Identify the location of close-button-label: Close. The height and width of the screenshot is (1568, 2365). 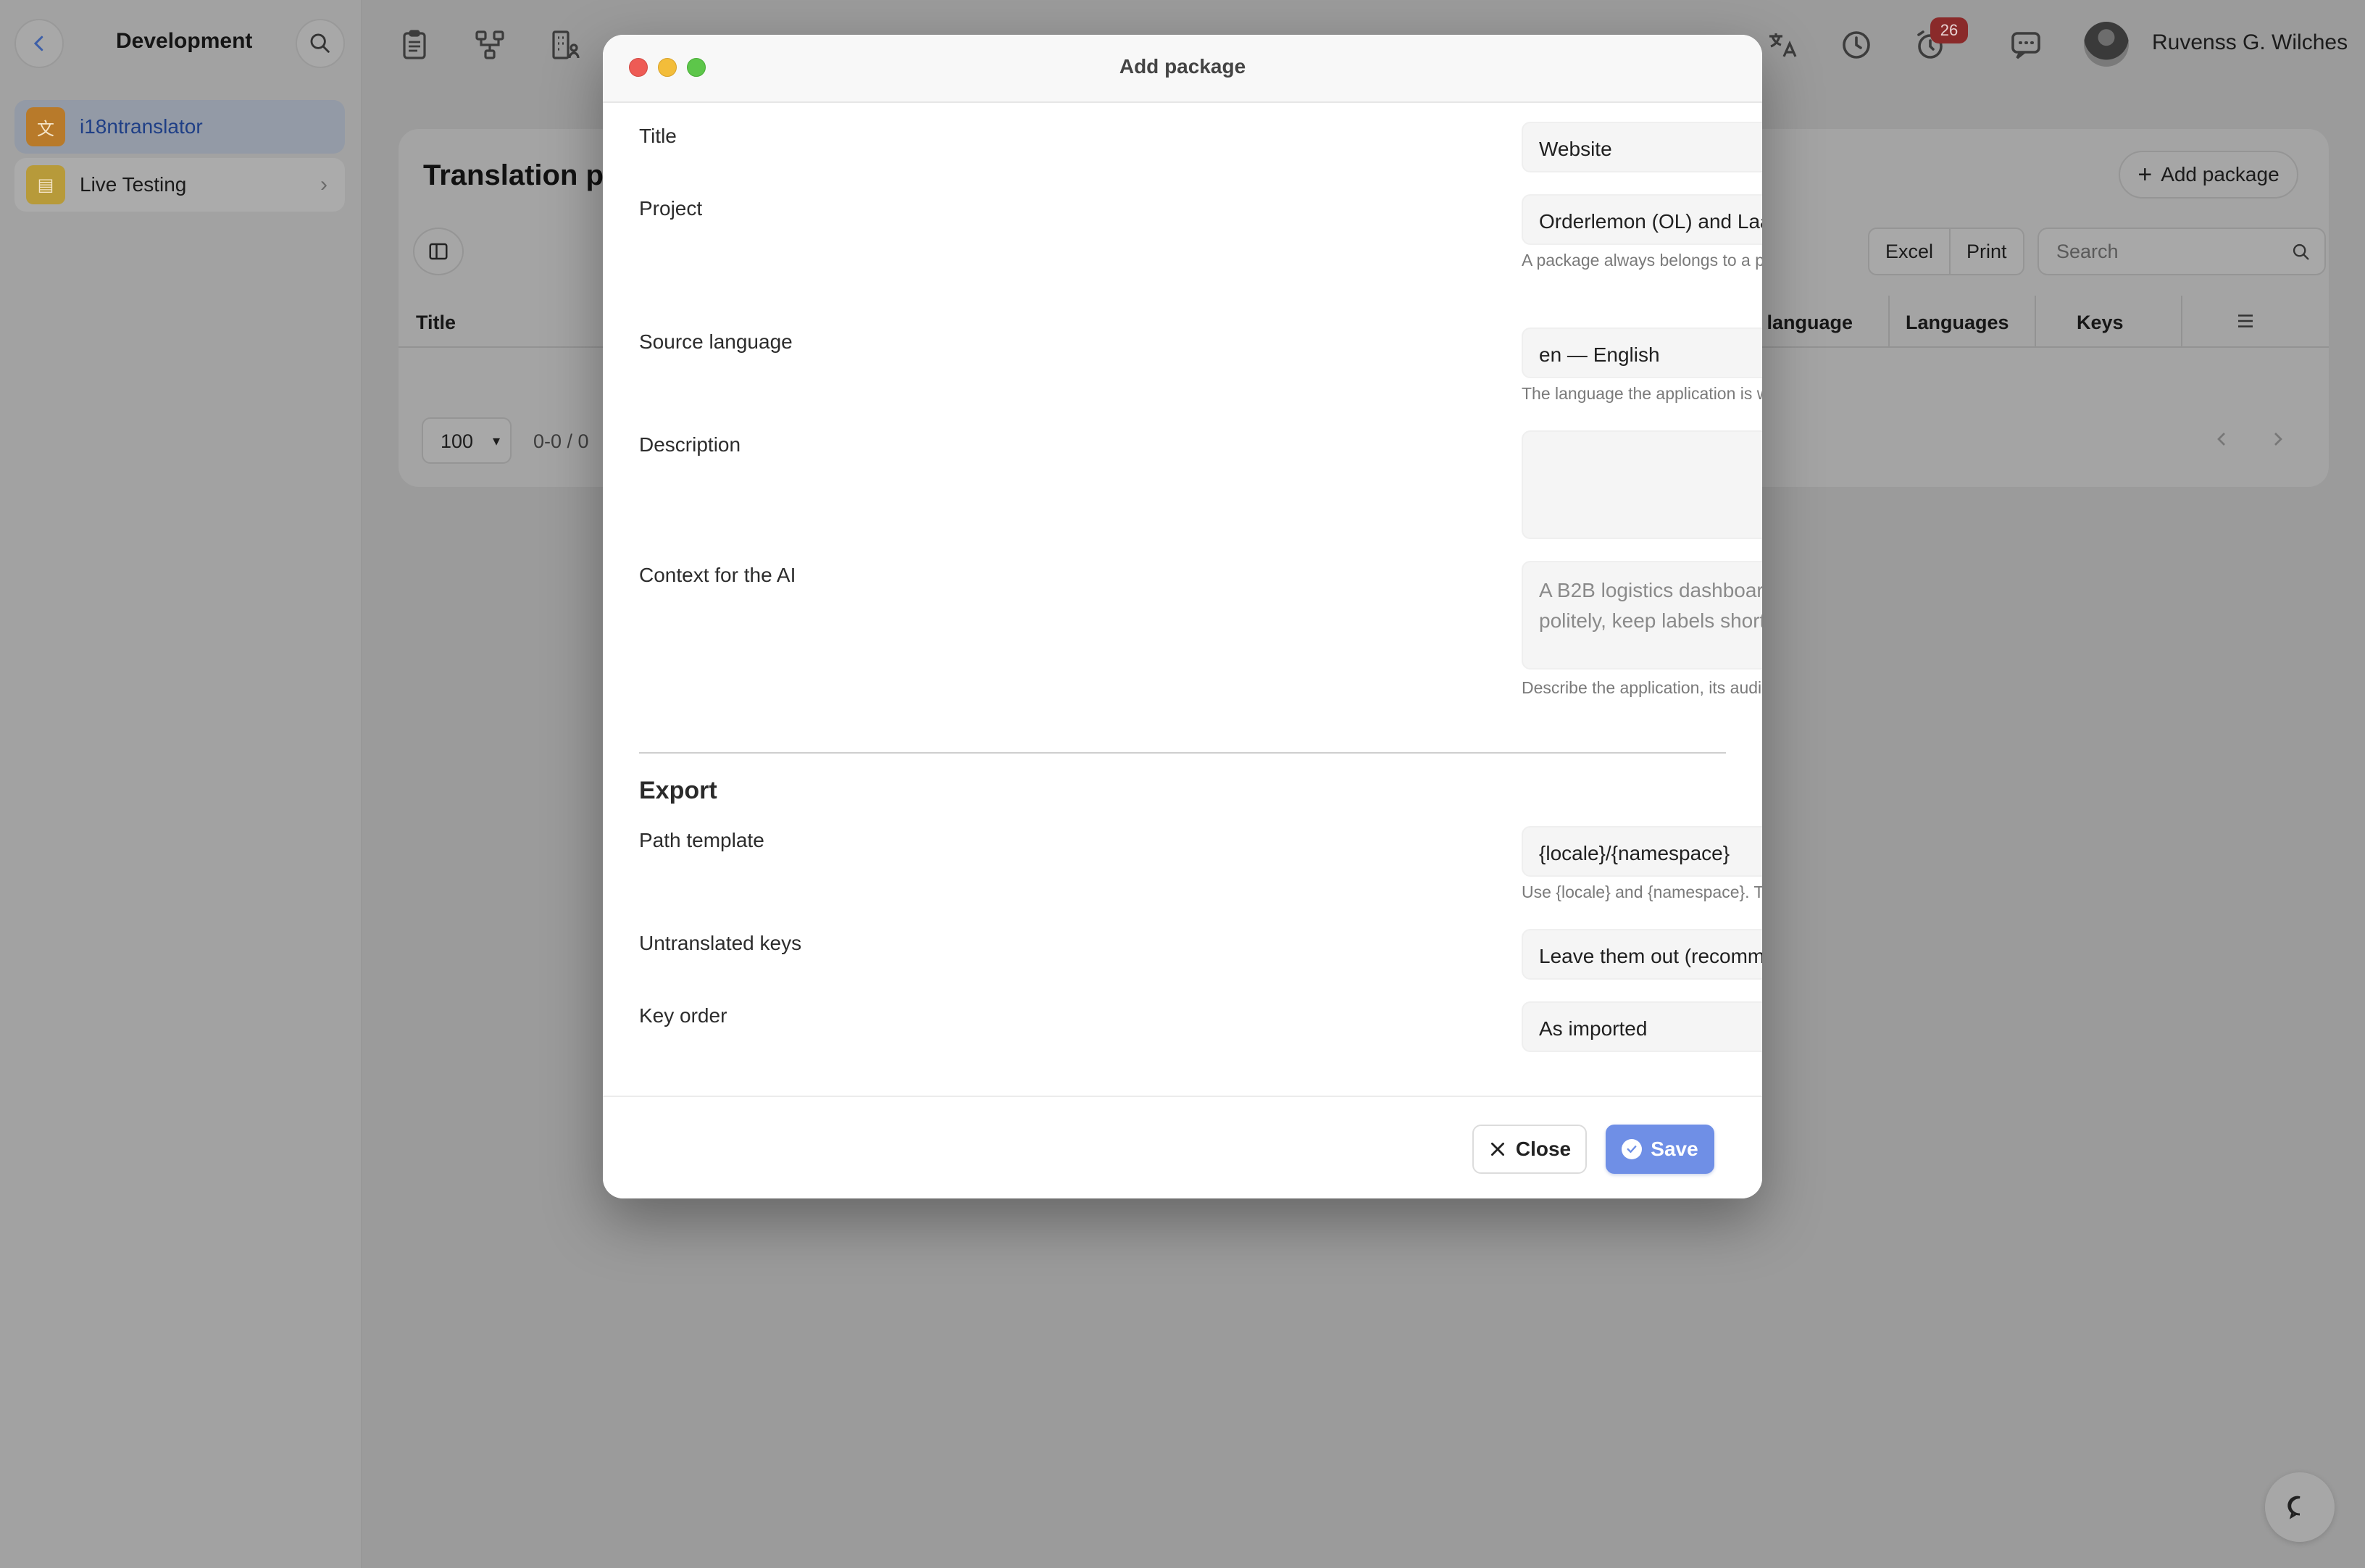
(1543, 1149).